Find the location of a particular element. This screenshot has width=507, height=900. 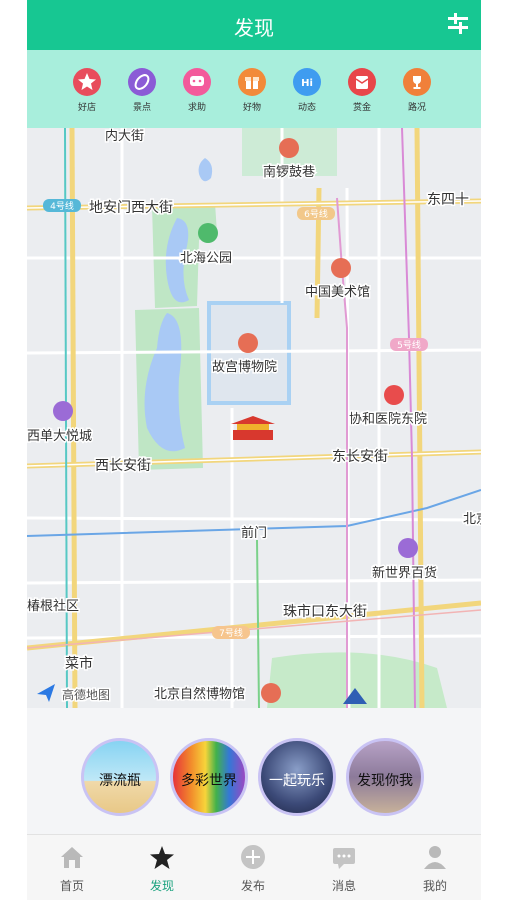

page-title: 发现 is located at coordinates (254, 28).